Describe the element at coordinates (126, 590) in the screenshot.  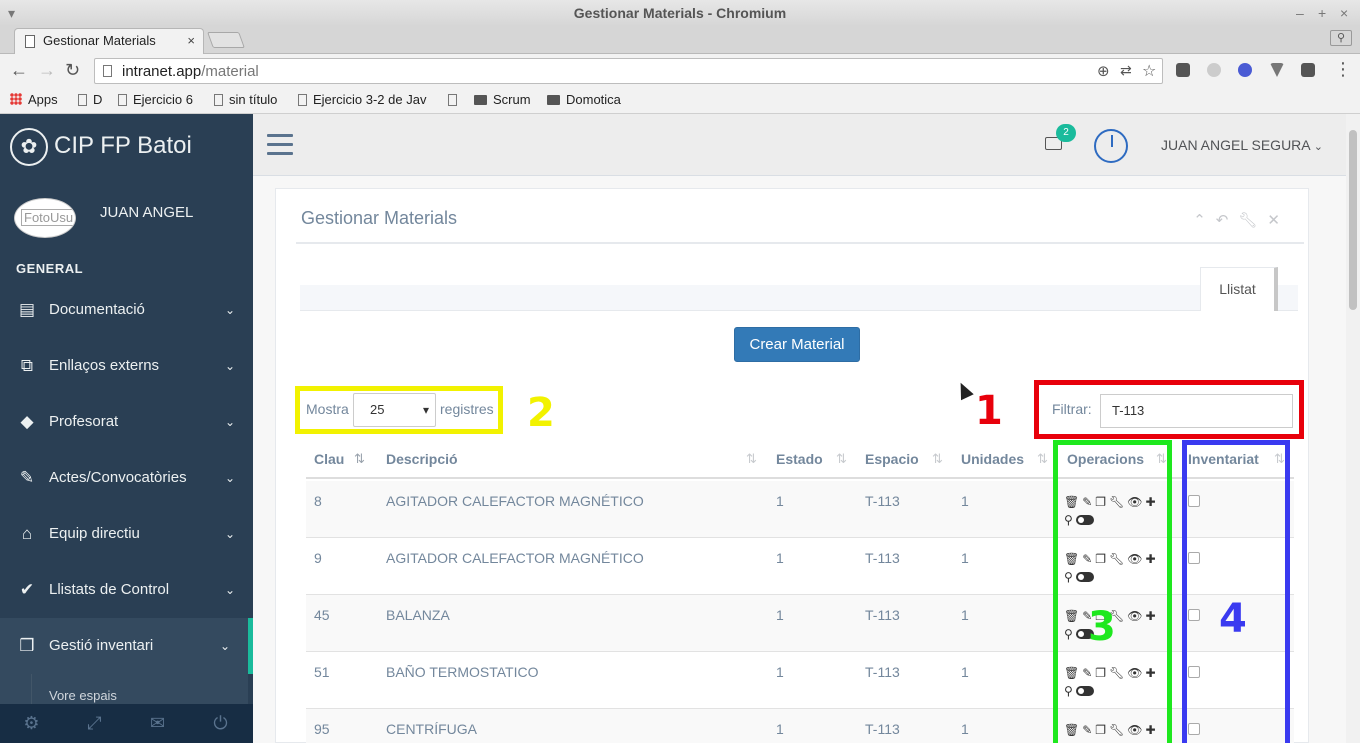
I see `sidebar-item-llistats-de-control: ✔ Llistats de Control ⌄` at that location.